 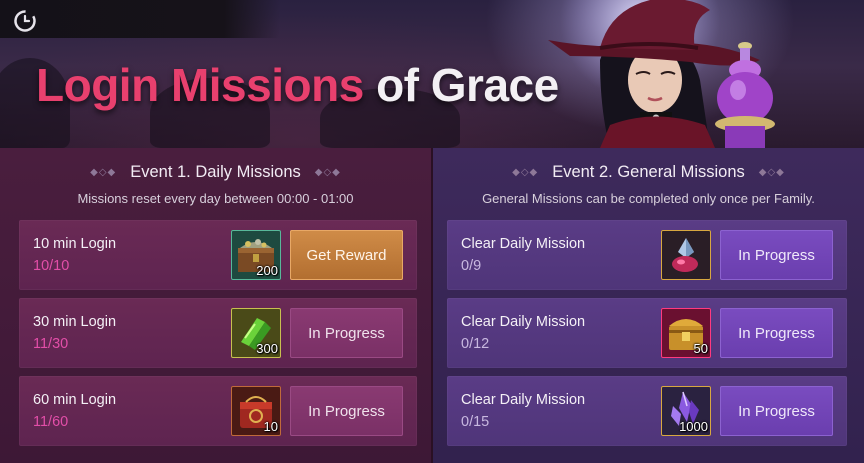 What do you see at coordinates (51, 422) in the screenshot?
I see `mission-progress: 11/60` at bounding box center [51, 422].